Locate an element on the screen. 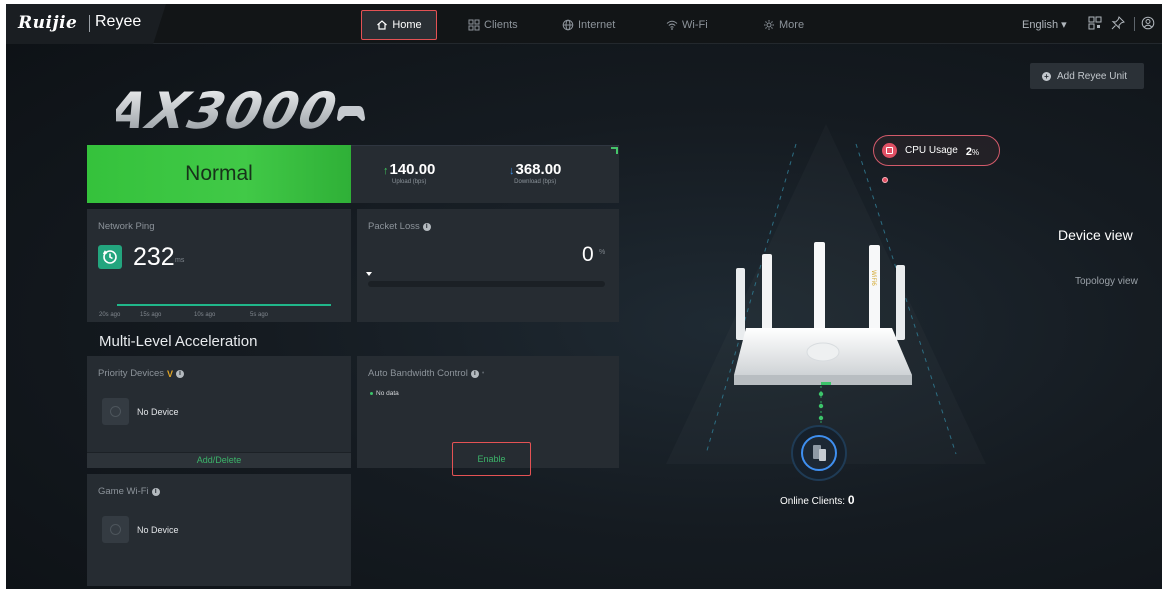 The height and width of the screenshot is (592, 1168). ping-history-line is located at coordinates (224, 305).